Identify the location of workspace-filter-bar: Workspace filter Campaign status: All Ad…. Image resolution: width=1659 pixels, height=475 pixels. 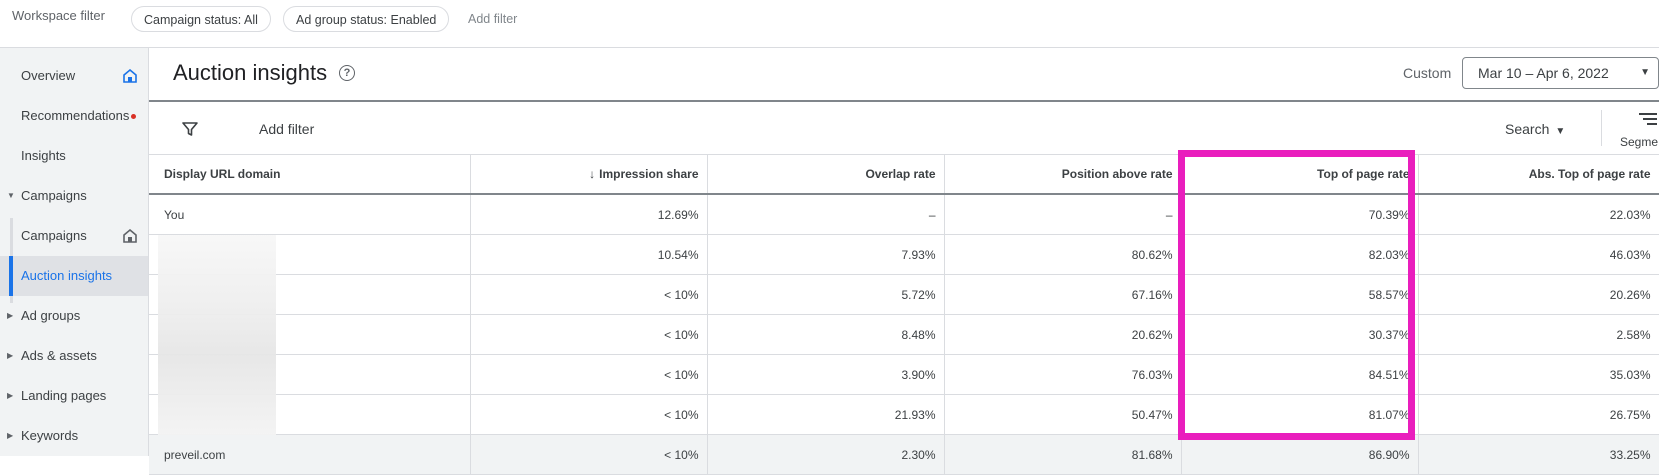
(829, 24).